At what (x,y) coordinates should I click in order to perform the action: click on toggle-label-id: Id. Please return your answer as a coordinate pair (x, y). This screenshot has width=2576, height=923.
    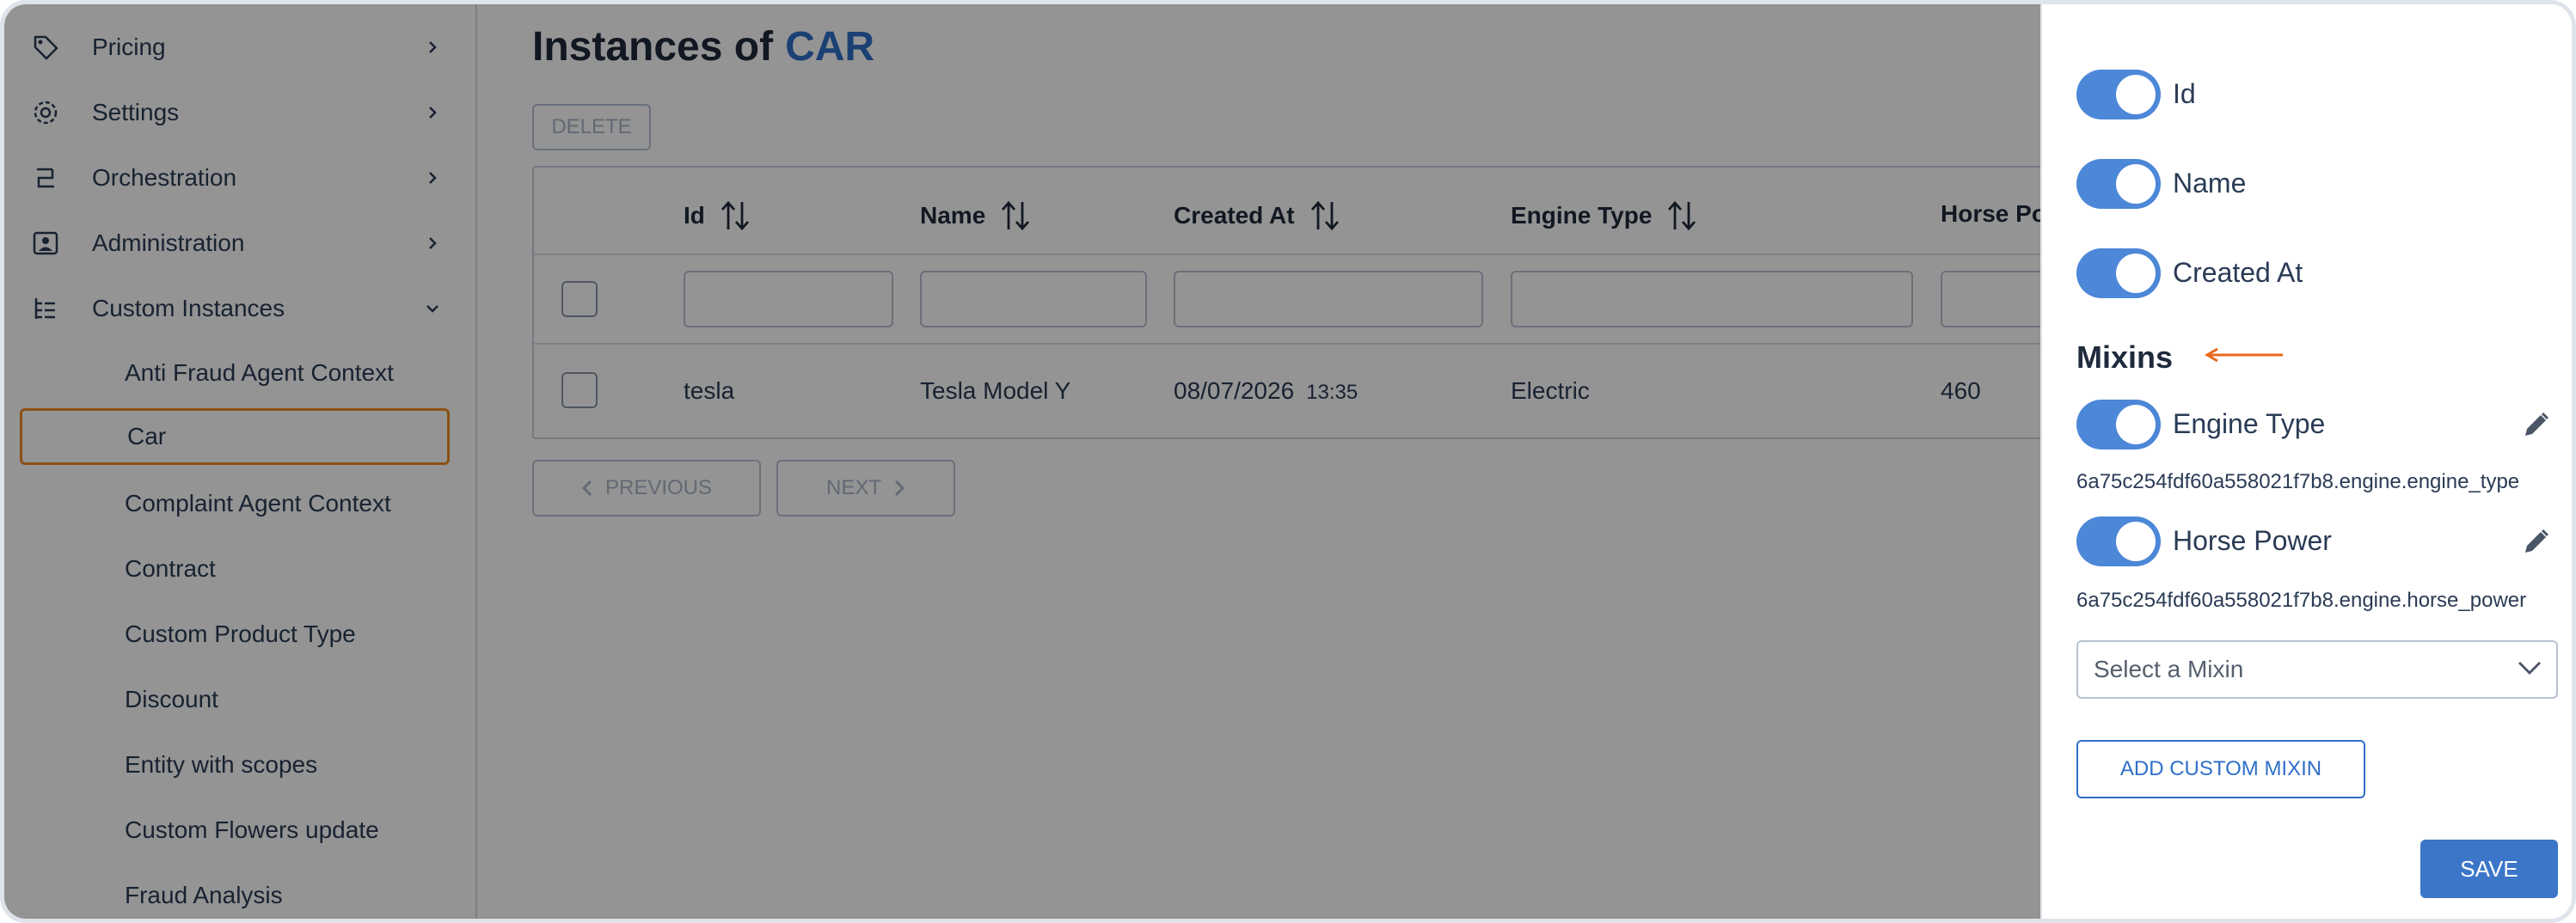
    Looking at the image, I should click on (2184, 93).